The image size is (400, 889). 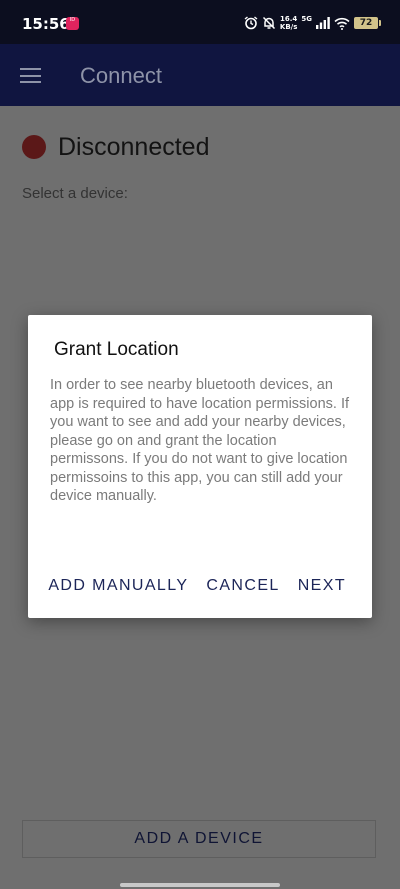 I want to click on alarm-icon, so click(x=251, y=23).